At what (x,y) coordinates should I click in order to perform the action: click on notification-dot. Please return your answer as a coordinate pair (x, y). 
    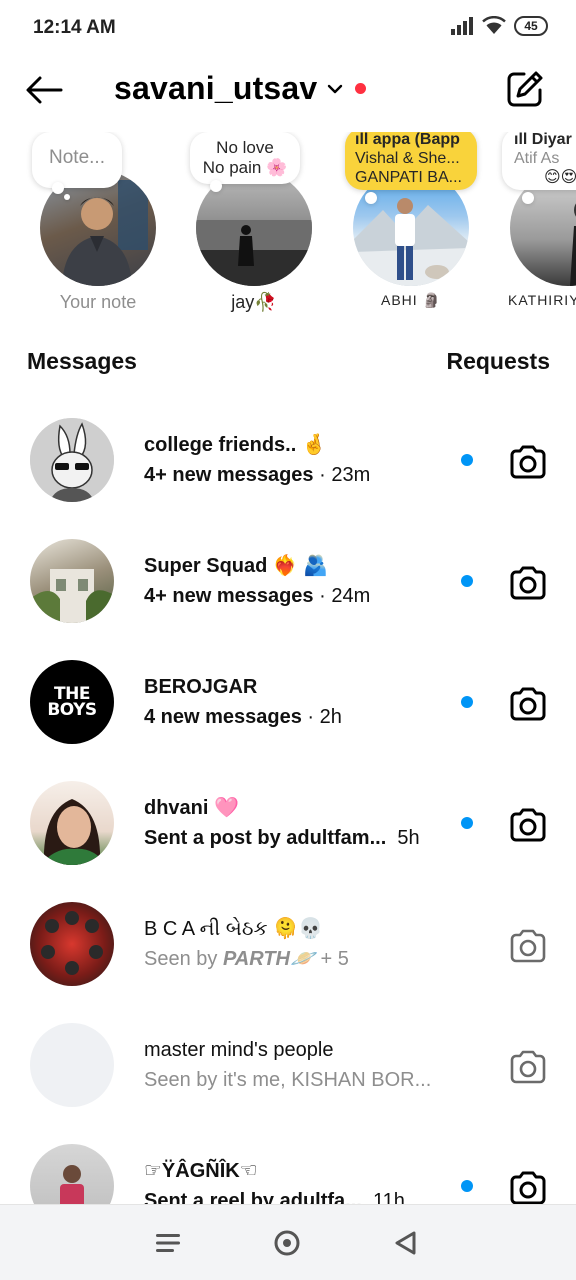
    Looking at the image, I should click on (361, 88).